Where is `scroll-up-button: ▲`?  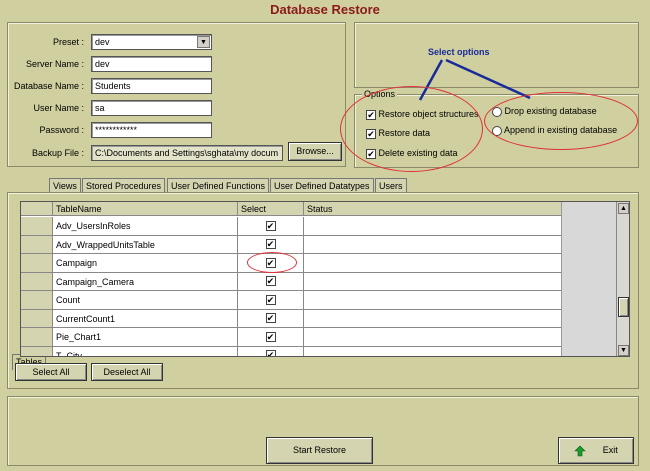
scroll-up-button: ▲ is located at coordinates (623, 208).